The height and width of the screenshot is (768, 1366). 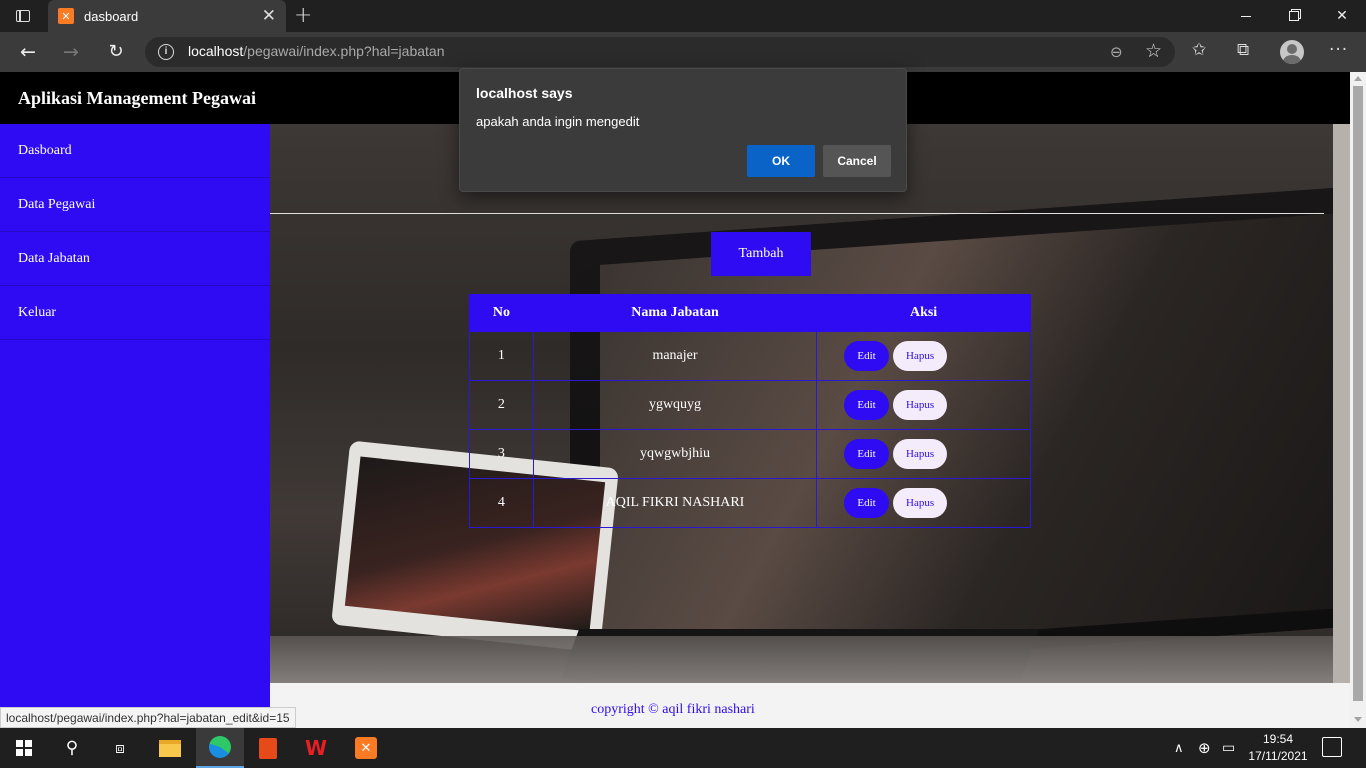 What do you see at coordinates (72, 748) in the screenshot?
I see `search-icon: ⚲` at bounding box center [72, 748].